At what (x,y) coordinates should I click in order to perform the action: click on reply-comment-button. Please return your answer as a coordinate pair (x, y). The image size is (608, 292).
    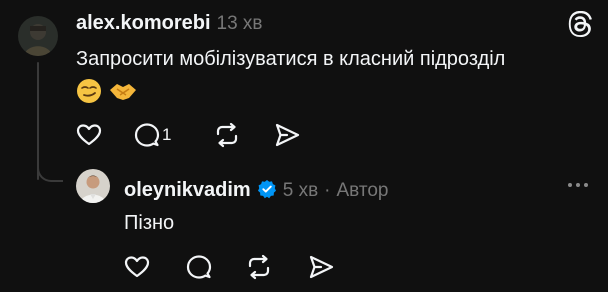
    Looking at the image, I should click on (216, 267).